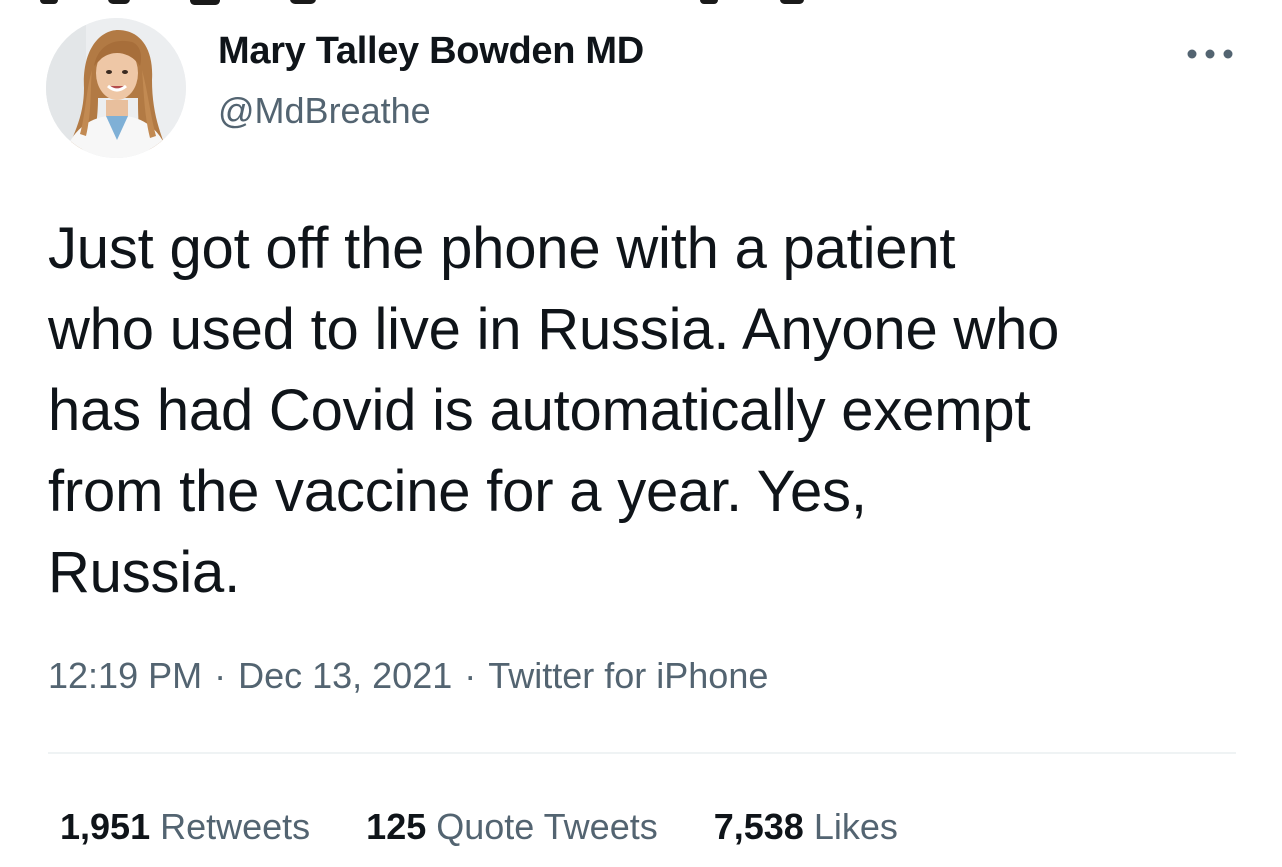 This screenshot has height=867, width=1282. What do you see at coordinates (641, 4) in the screenshot?
I see `previous-tweet-fragment` at bounding box center [641, 4].